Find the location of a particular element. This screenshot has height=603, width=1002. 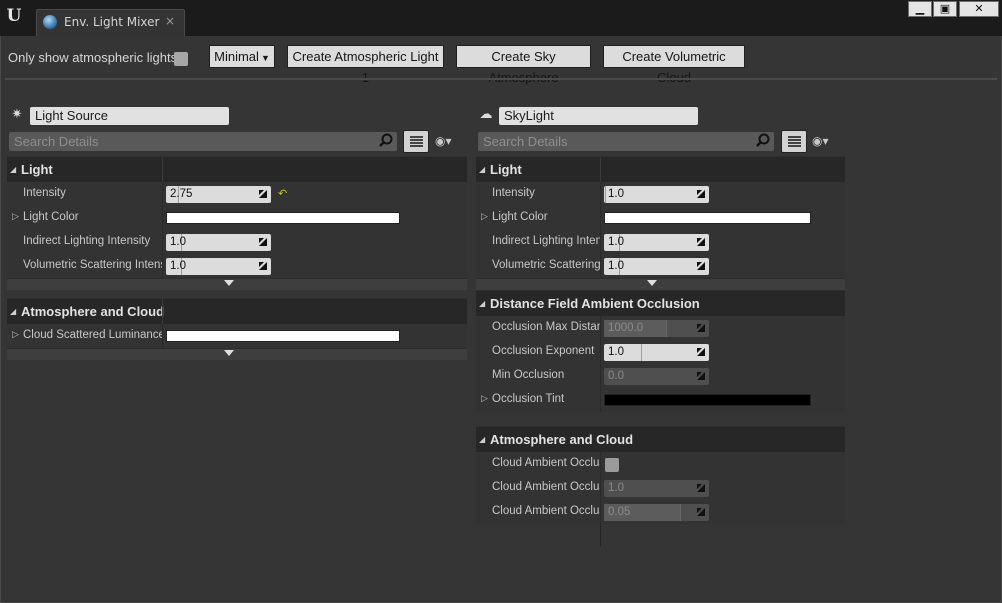

directional-light-icon: ✷ is located at coordinates (17, 114).